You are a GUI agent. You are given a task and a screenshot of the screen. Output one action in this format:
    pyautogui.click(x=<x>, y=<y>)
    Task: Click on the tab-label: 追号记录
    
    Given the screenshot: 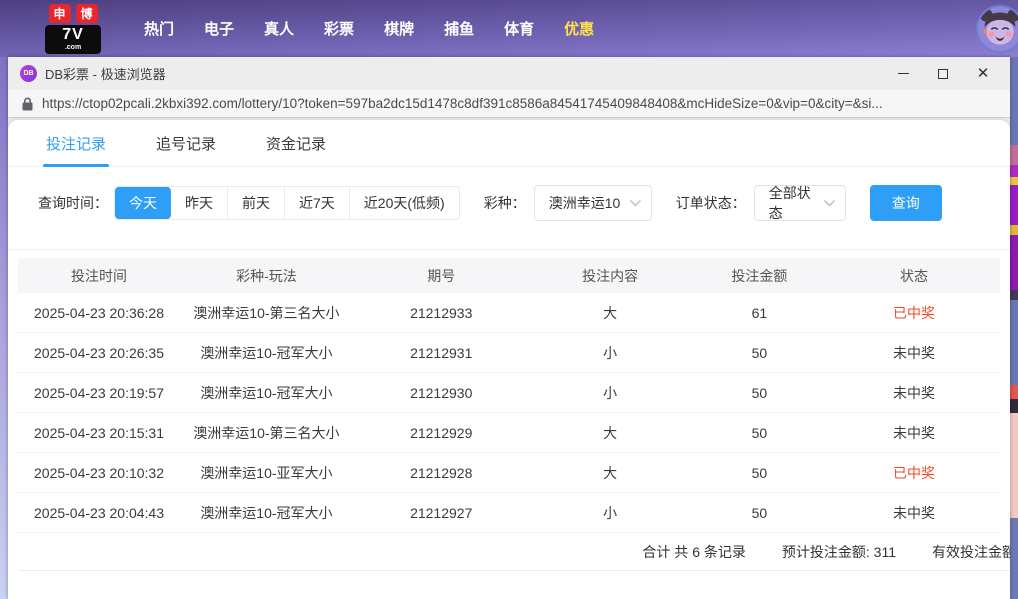 What is the action you would take?
    pyautogui.click(x=186, y=144)
    